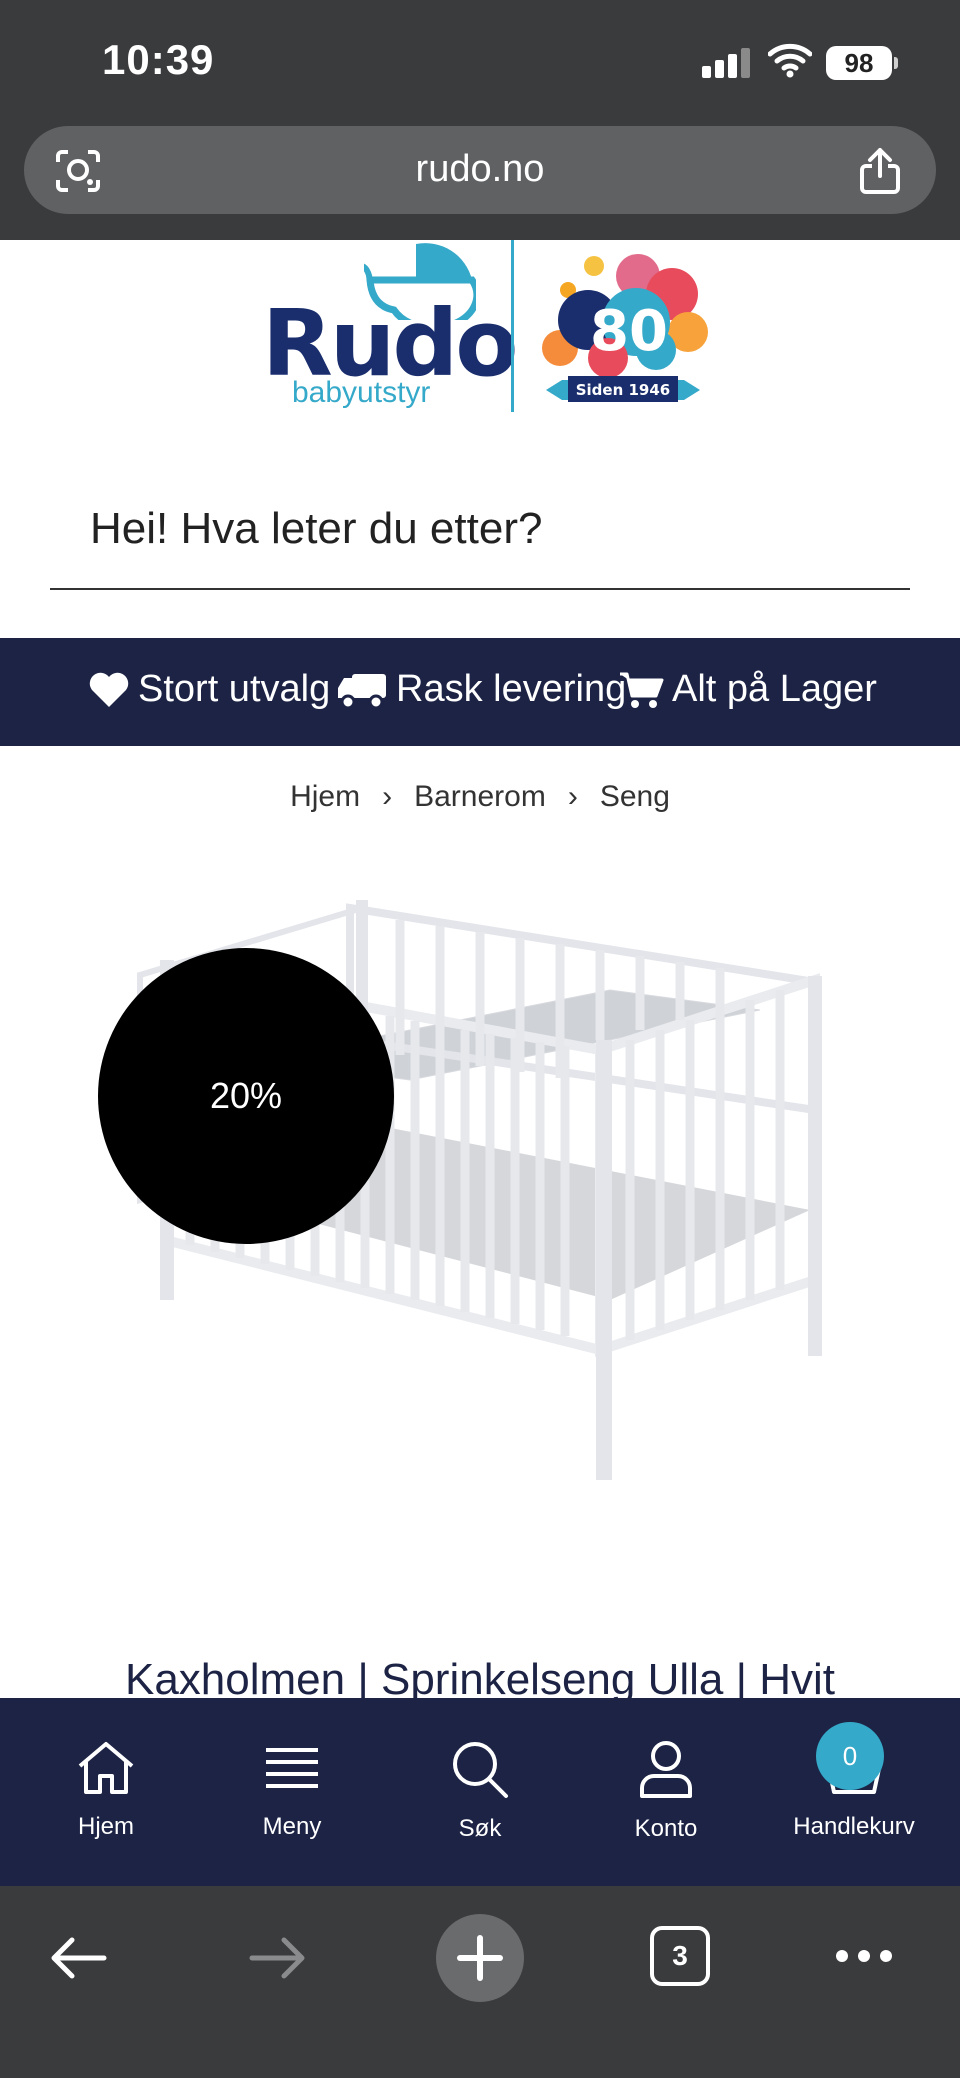 The height and width of the screenshot is (2078, 960). Describe the element at coordinates (109, 689) in the screenshot. I see `heart-icon` at that location.